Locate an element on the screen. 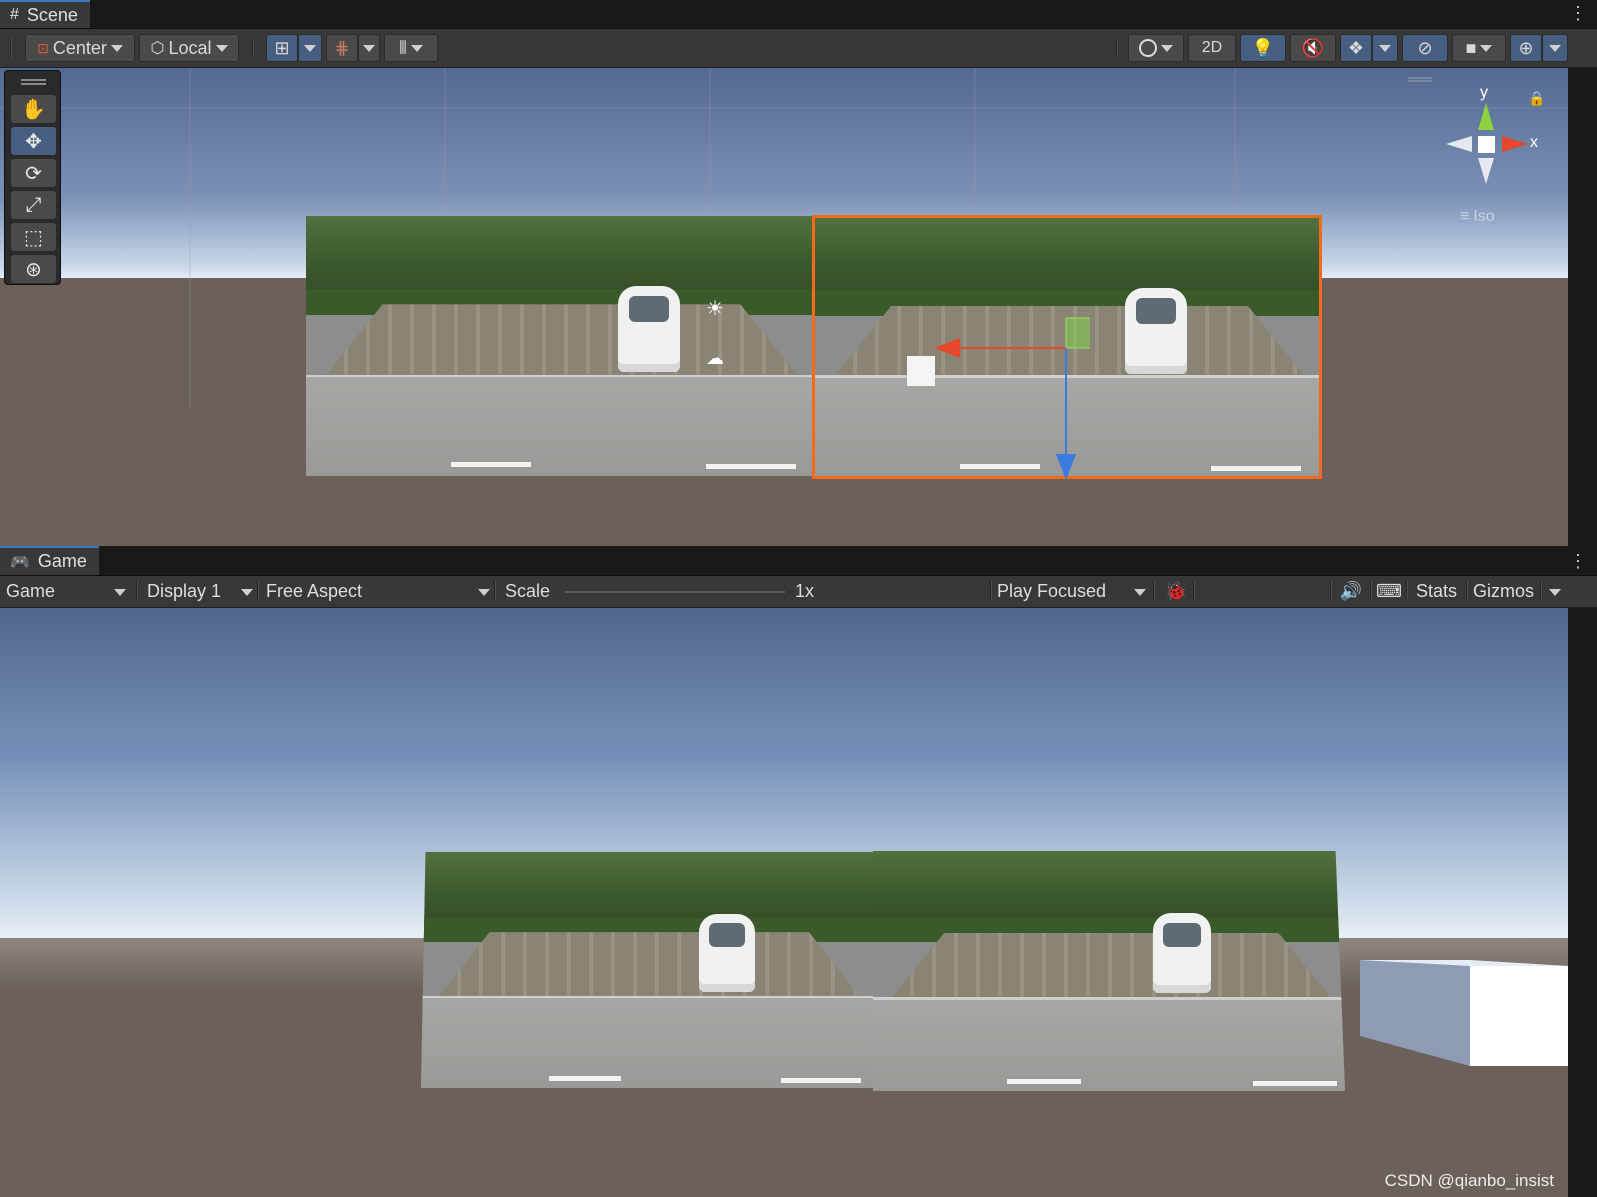 Image resolution: width=1597 pixels, height=1197 pixels. transform-icon: ⊛ is located at coordinates (33, 269).